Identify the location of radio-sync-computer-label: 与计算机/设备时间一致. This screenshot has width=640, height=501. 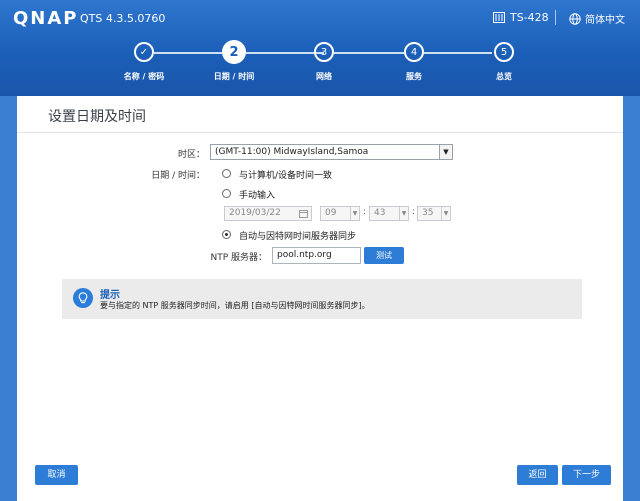
(286, 176).